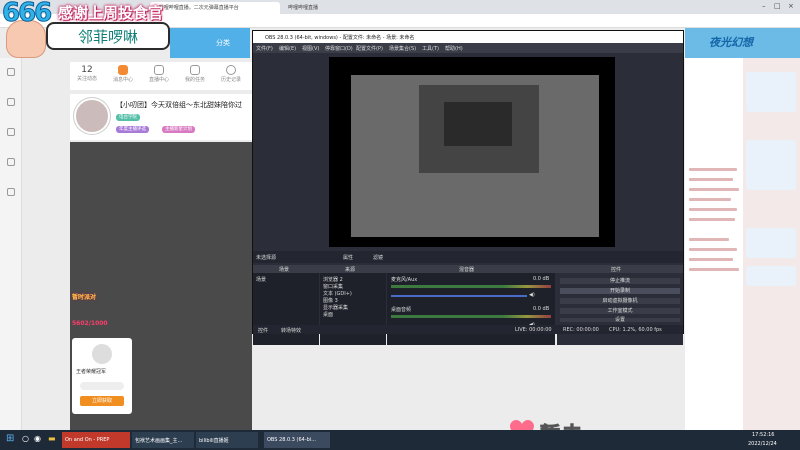 The height and width of the screenshot is (450, 800). I want to click on mic-meter, so click(471, 286).